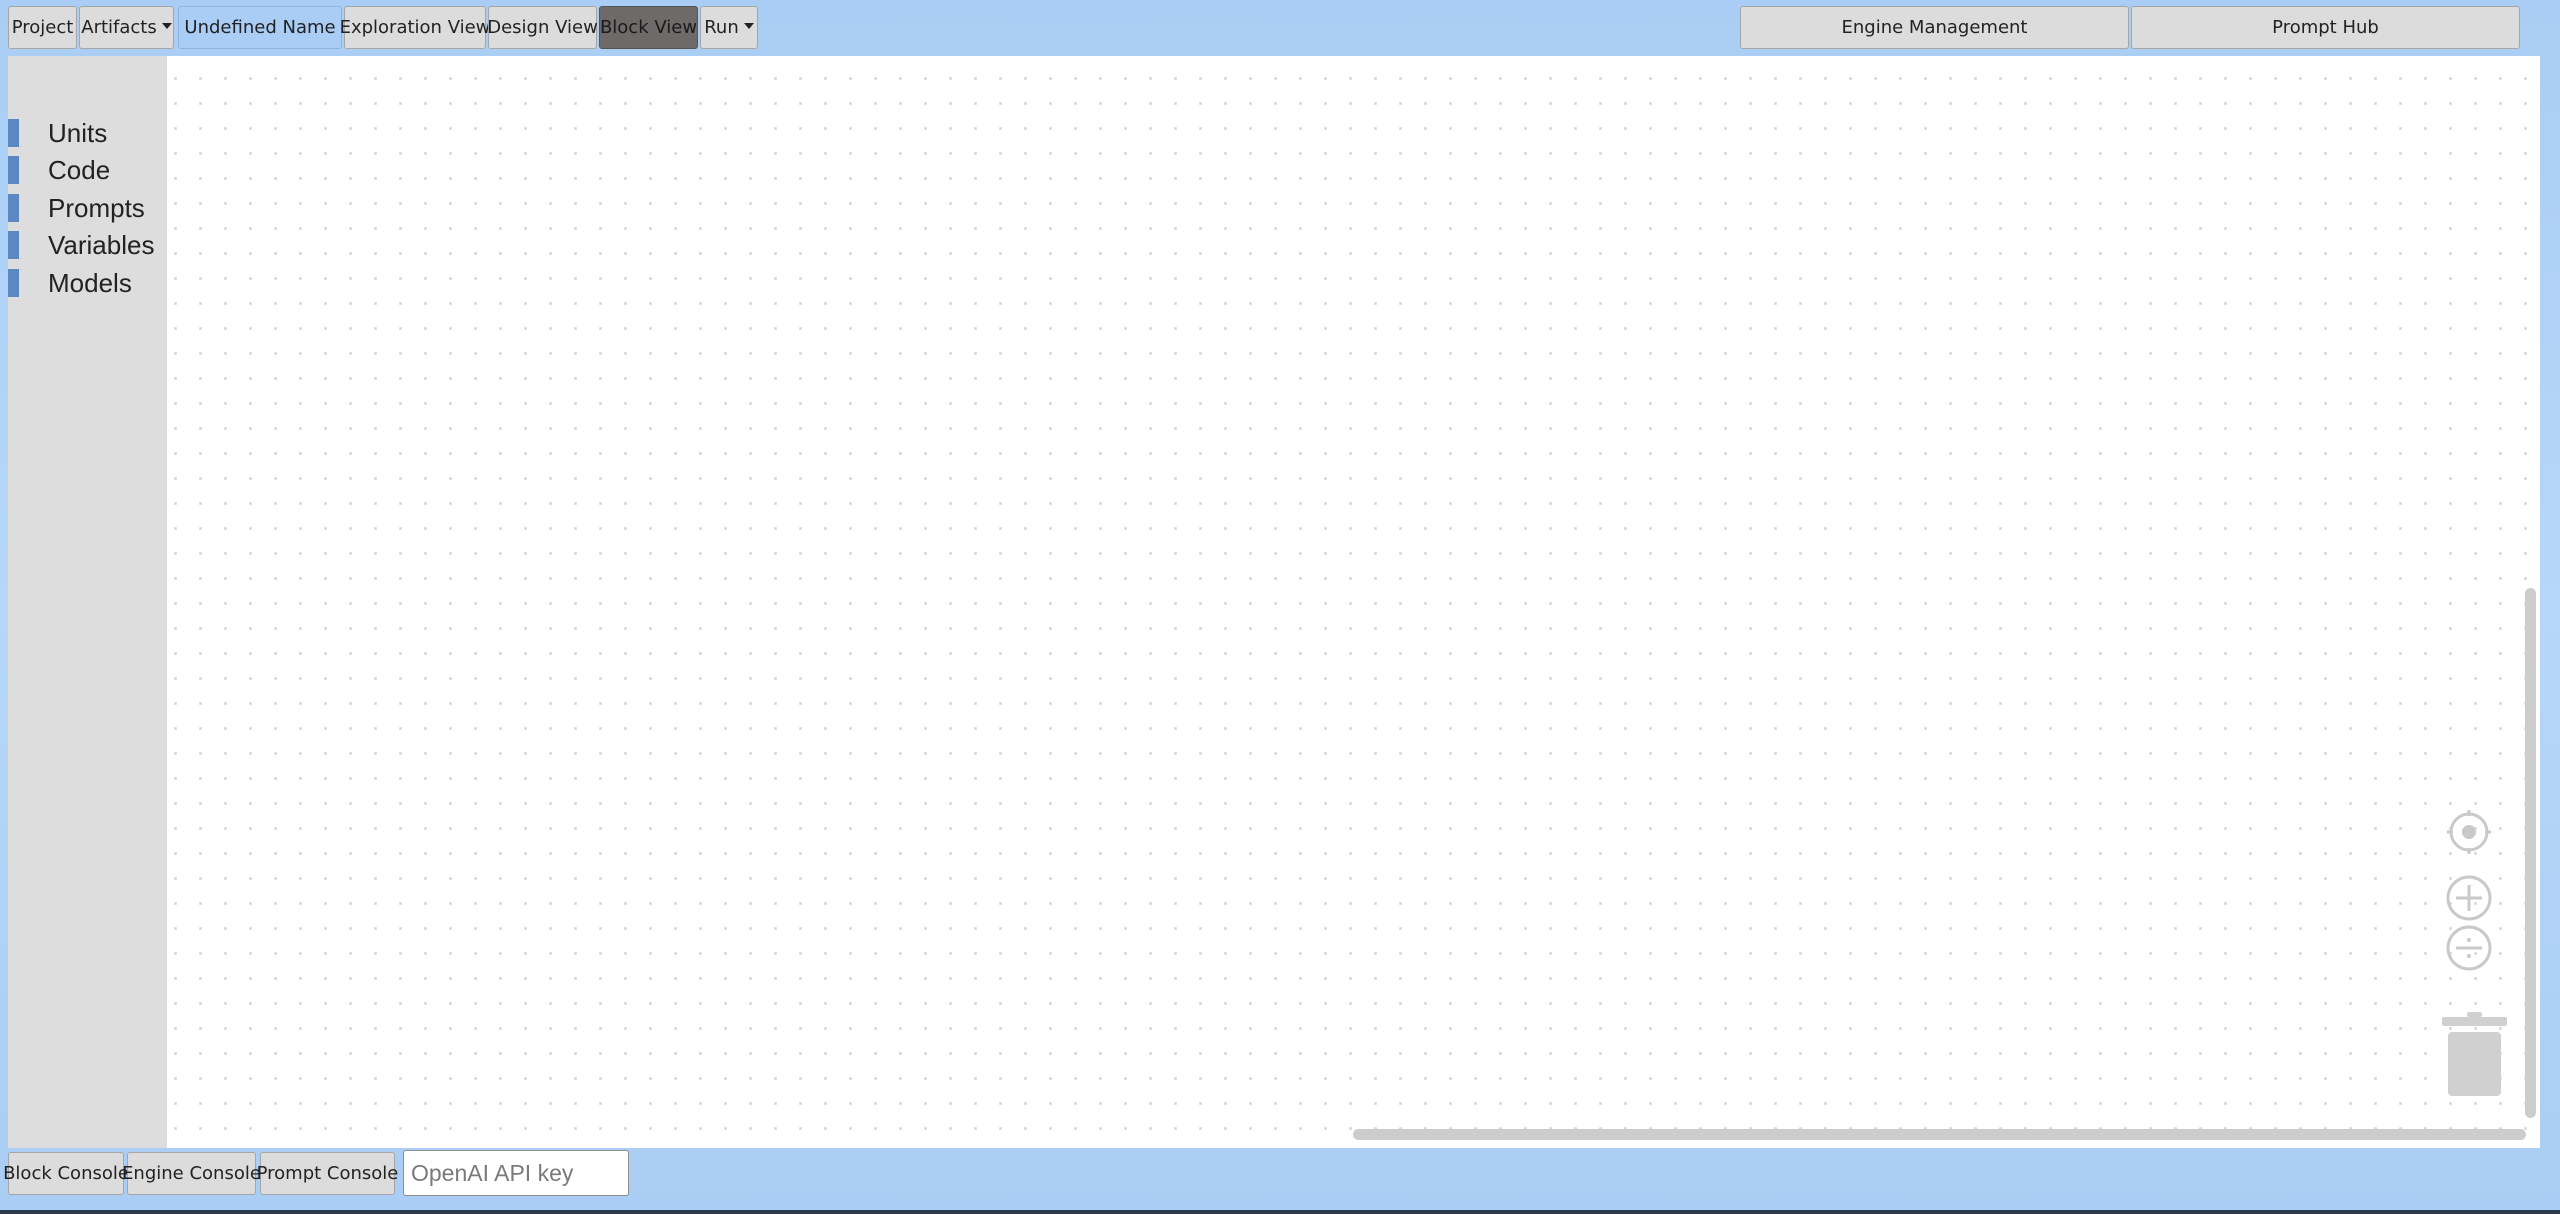 Image resolution: width=2560 pixels, height=1214 pixels. I want to click on run-dropdown-label: Run, so click(721, 27).